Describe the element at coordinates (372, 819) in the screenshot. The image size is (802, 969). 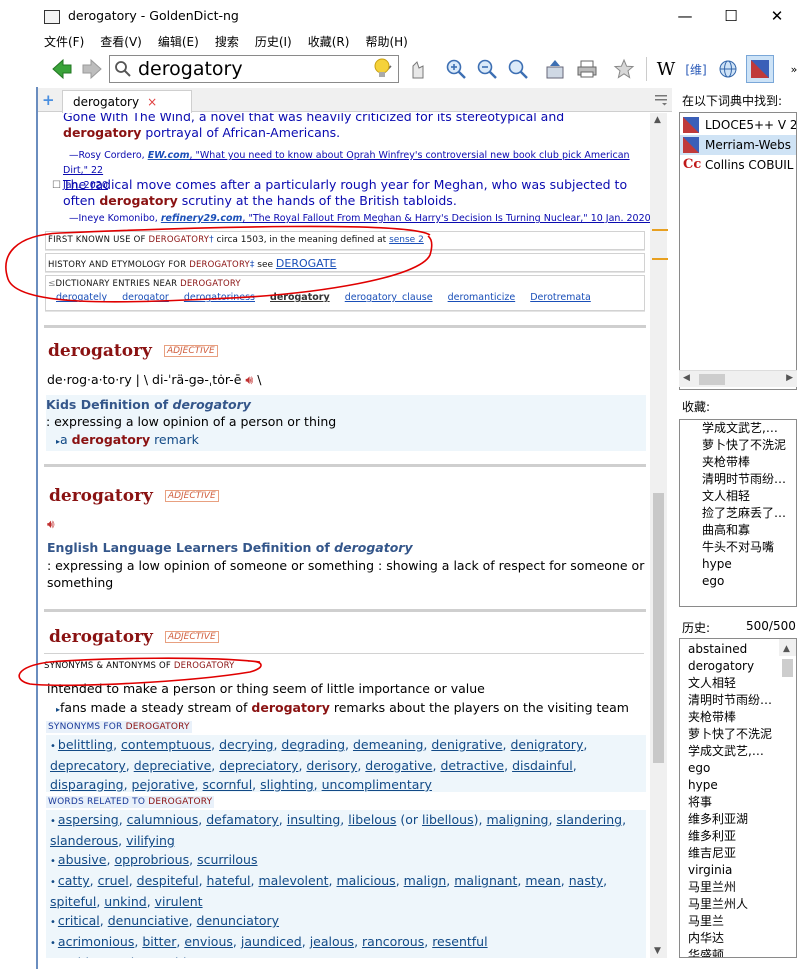
I see `related-word-link: libelous` at that location.